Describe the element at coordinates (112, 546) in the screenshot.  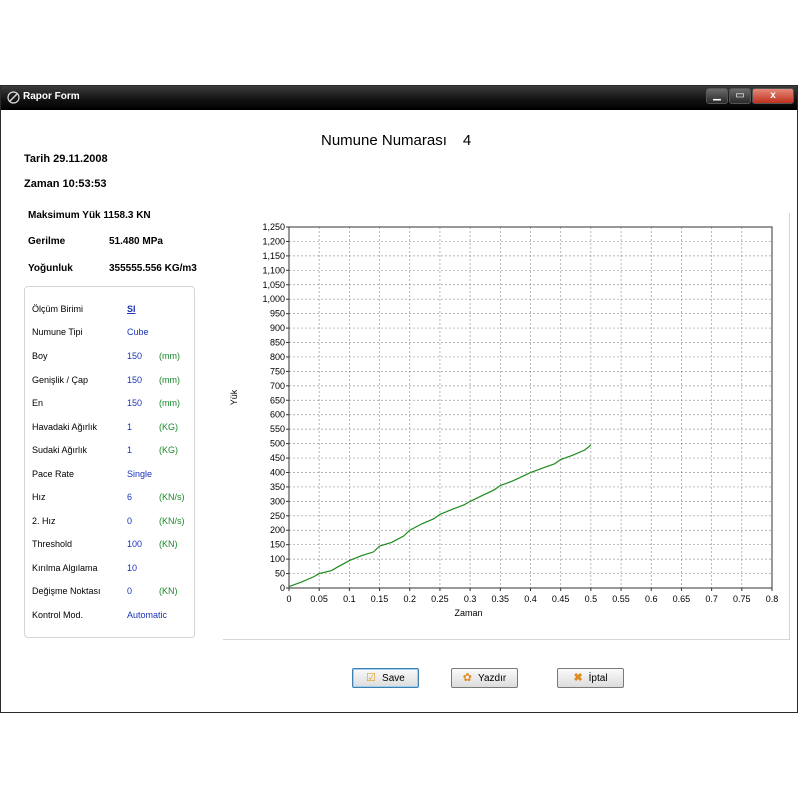
I see `param-row: Threshold 100 (KN)` at that location.